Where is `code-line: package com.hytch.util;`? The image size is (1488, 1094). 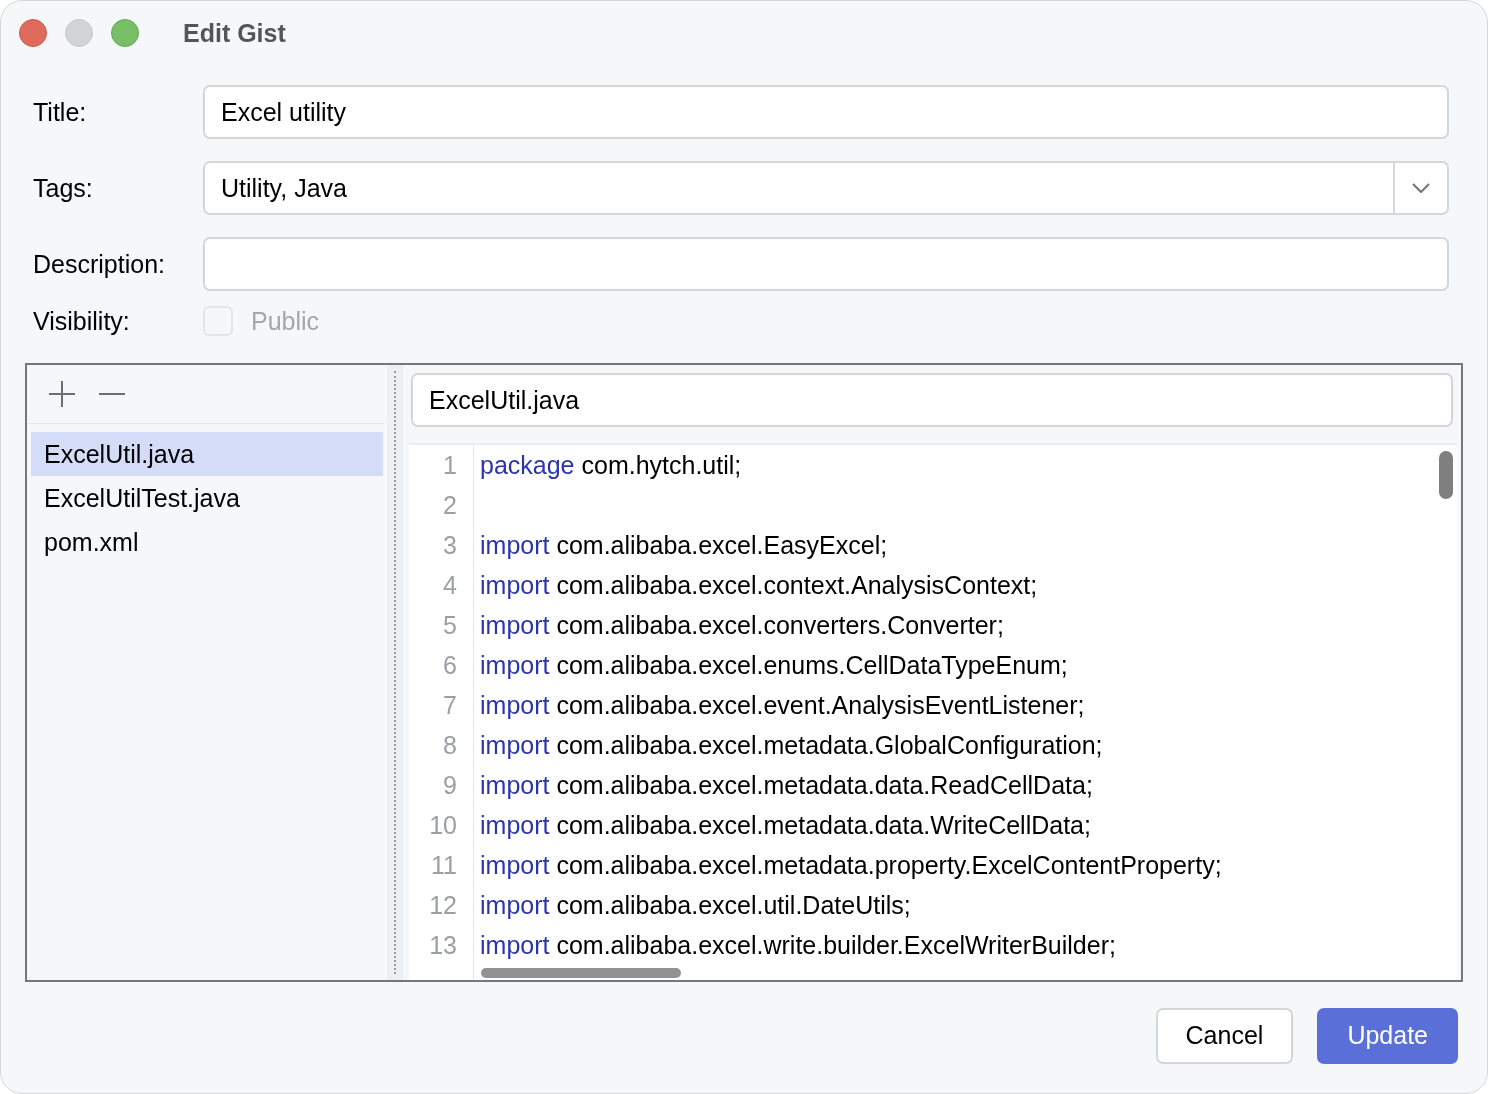 code-line: package com.hytch.util; is located at coordinates (611, 465).